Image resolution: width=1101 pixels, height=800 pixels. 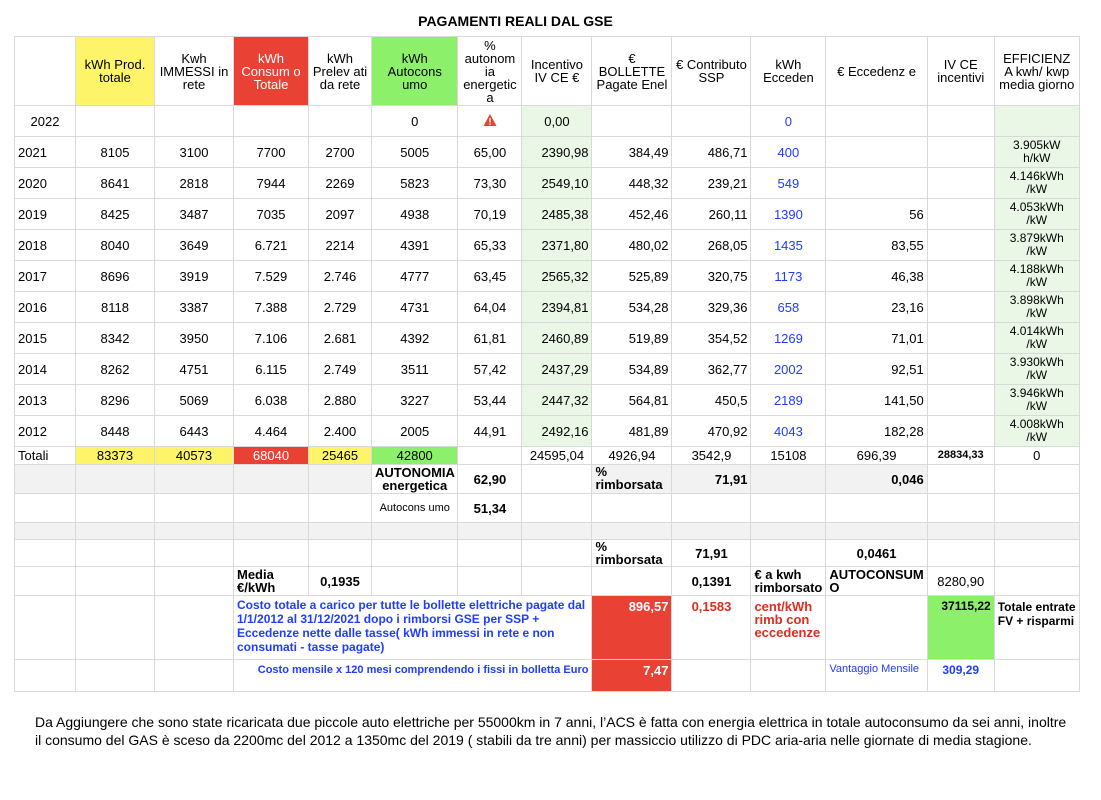 What do you see at coordinates (788, 431) in the screenshot?
I see `ecceden-cell: 4043` at bounding box center [788, 431].